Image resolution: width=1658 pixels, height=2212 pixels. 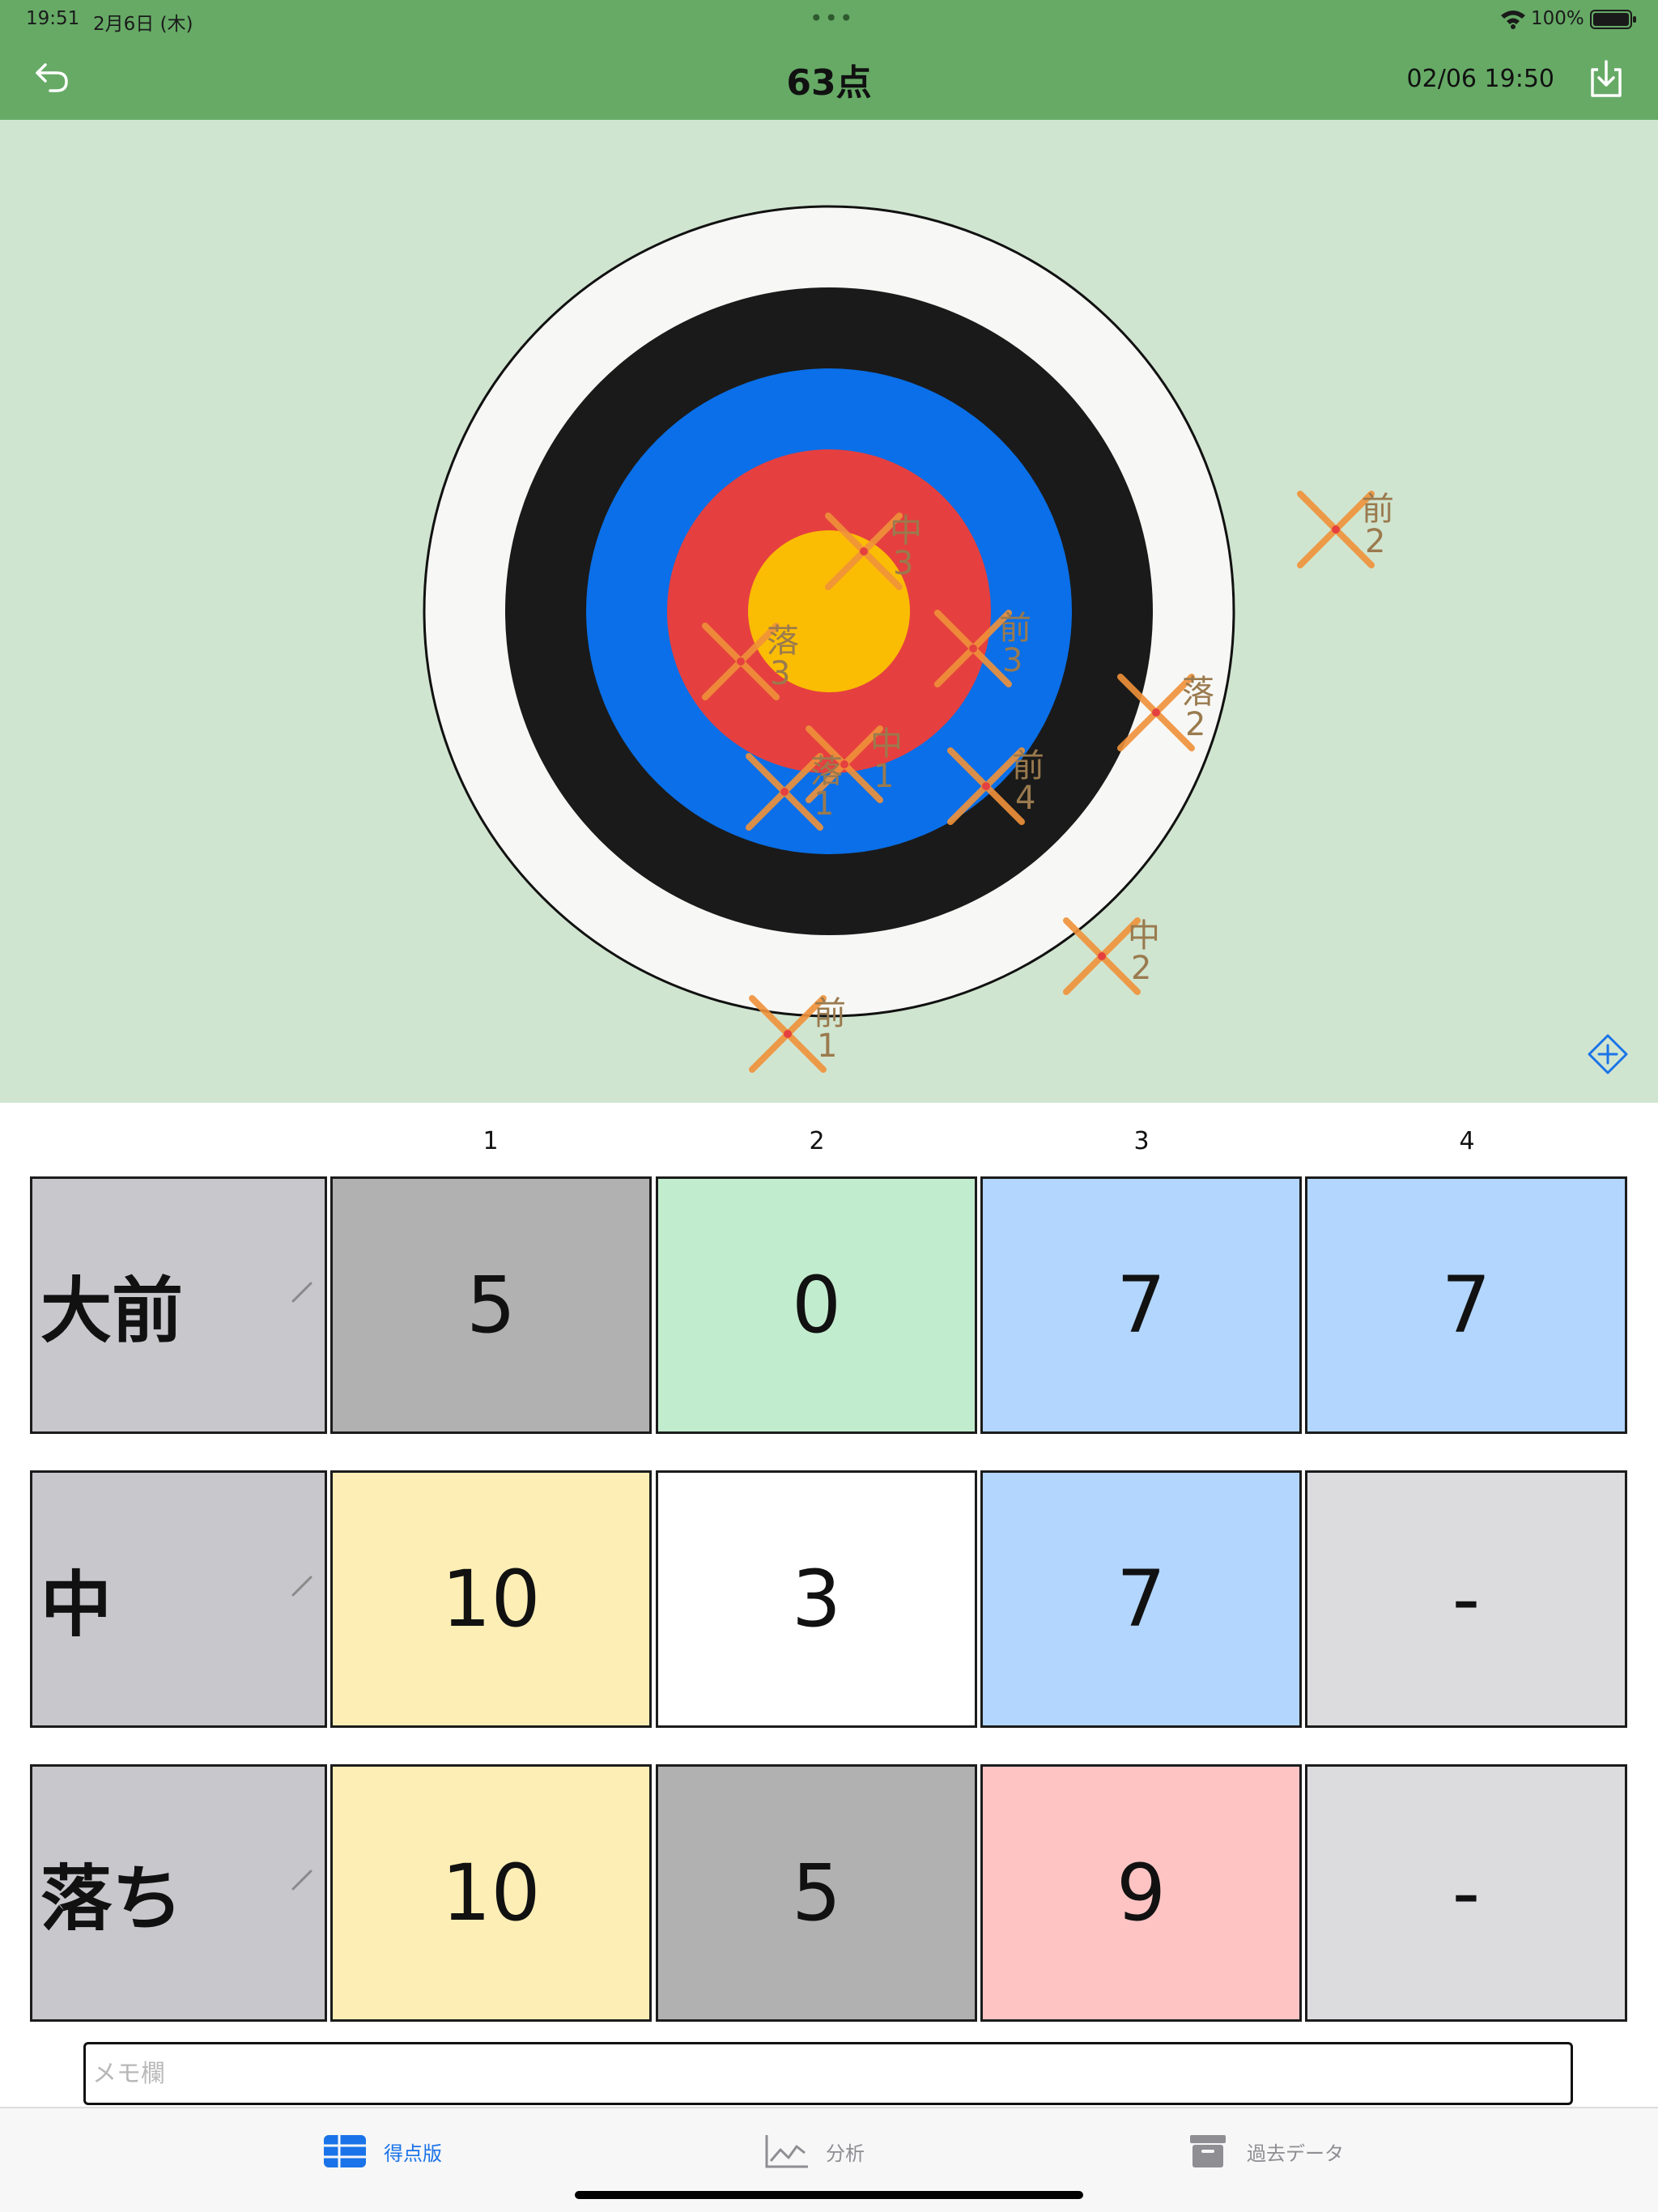 What do you see at coordinates (1208, 2151) in the screenshot?
I see `archive-icon` at bounding box center [1208, 2151].